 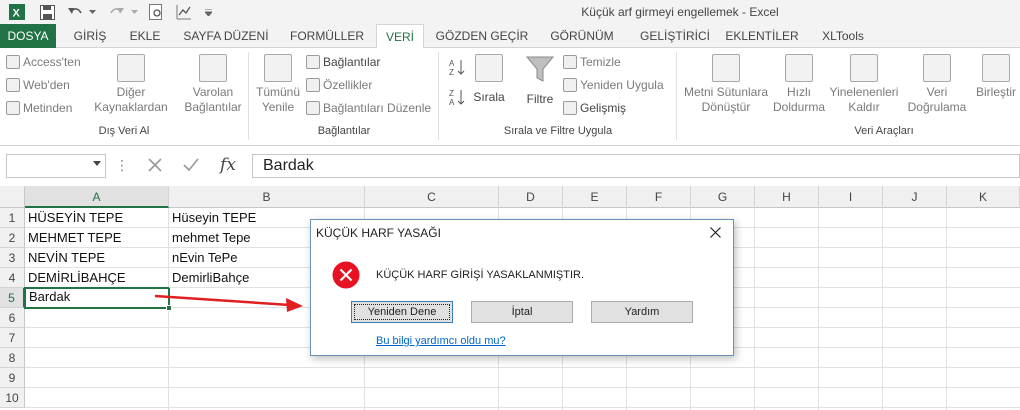 What do you see at coordinates (937, 84) in the screenshot?
I see `data-validation-button: Veri Doğrulama` at bounding box center [937, 84].